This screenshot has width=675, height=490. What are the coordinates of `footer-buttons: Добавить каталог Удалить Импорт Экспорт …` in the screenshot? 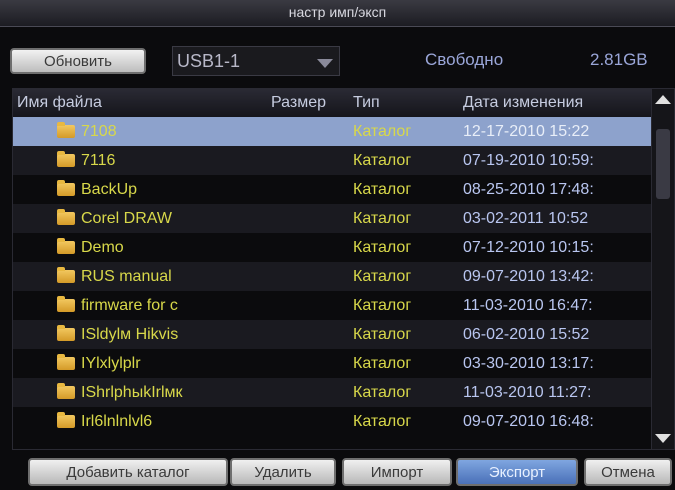 It's located at (337, 471).